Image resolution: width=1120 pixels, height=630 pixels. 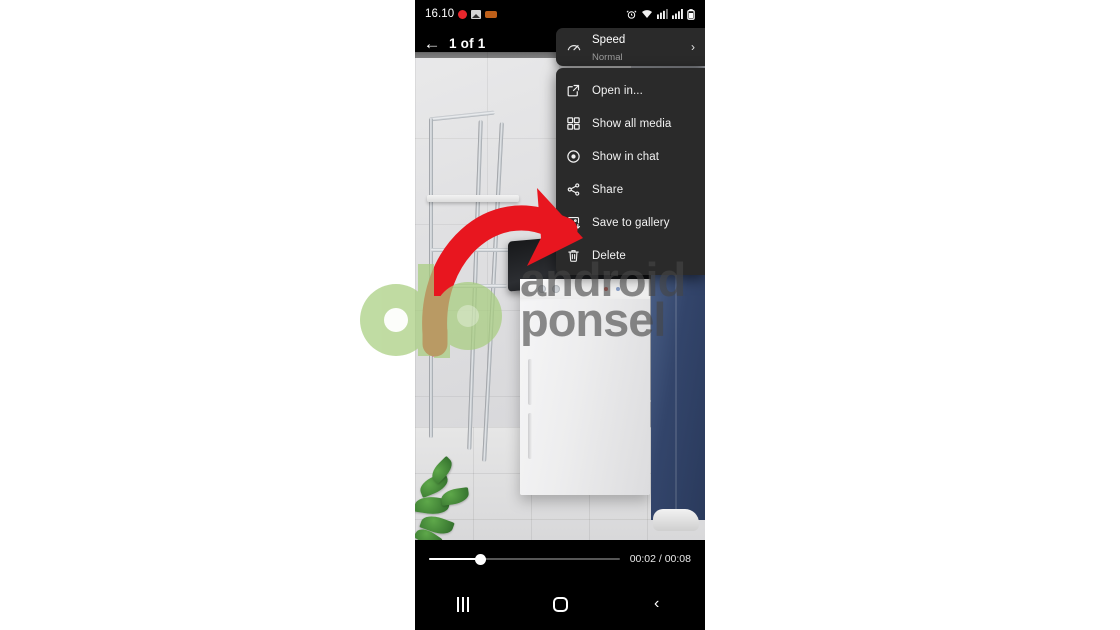 What do you see at coordinates (584, 361) in the screenshot?
I see `washing-machine` at bounding box center [584, 361].